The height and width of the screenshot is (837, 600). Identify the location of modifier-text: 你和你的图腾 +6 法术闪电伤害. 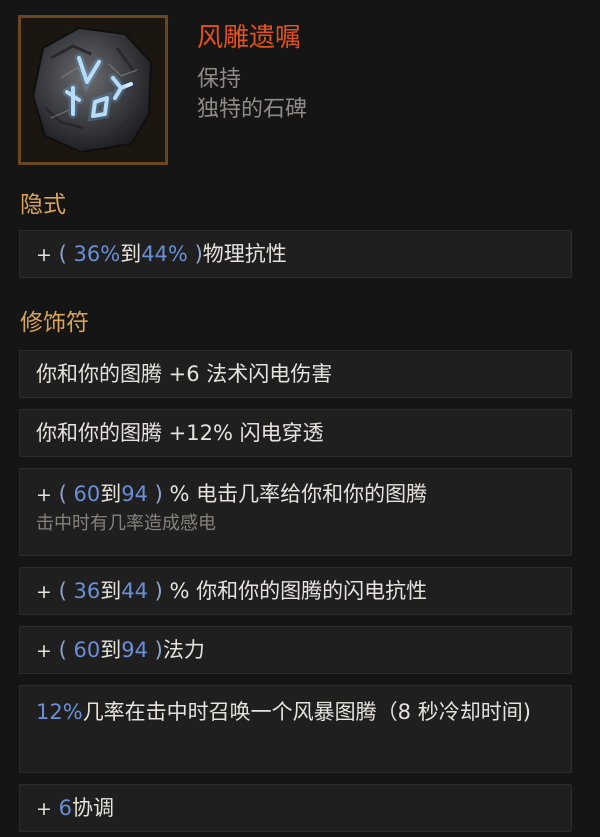
(184, 374).